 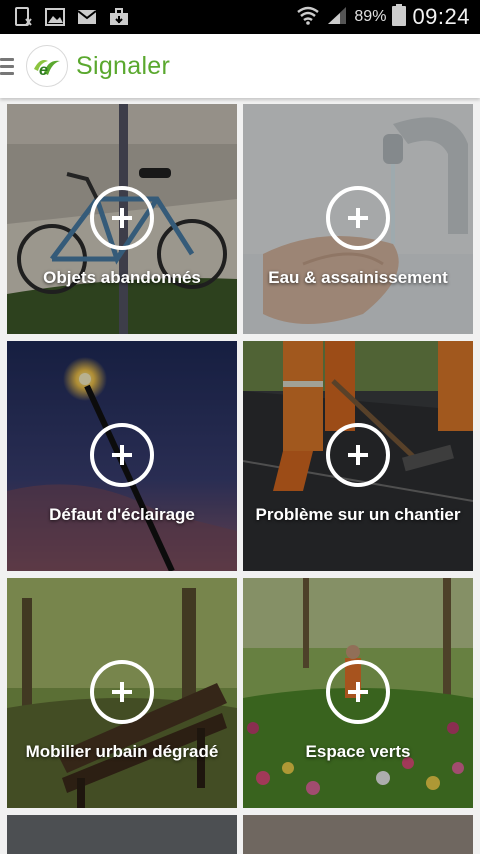 What do you see at coordinates (358, 751) in the screenshot?
I see `tile-label: Espace verts` at bounding box center [358, 751].